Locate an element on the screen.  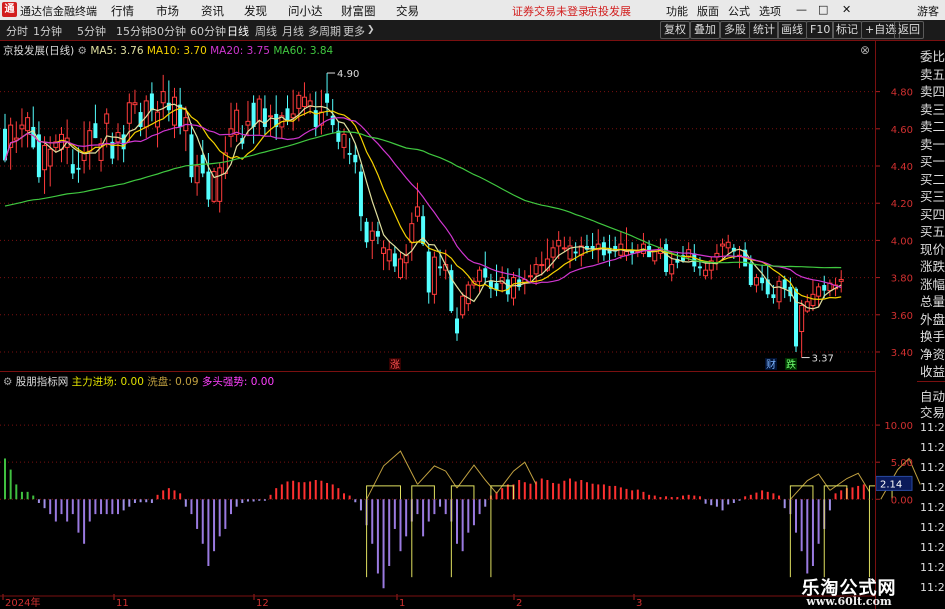
tab-30min: 30分钟 is located at coordinates (168, 31).